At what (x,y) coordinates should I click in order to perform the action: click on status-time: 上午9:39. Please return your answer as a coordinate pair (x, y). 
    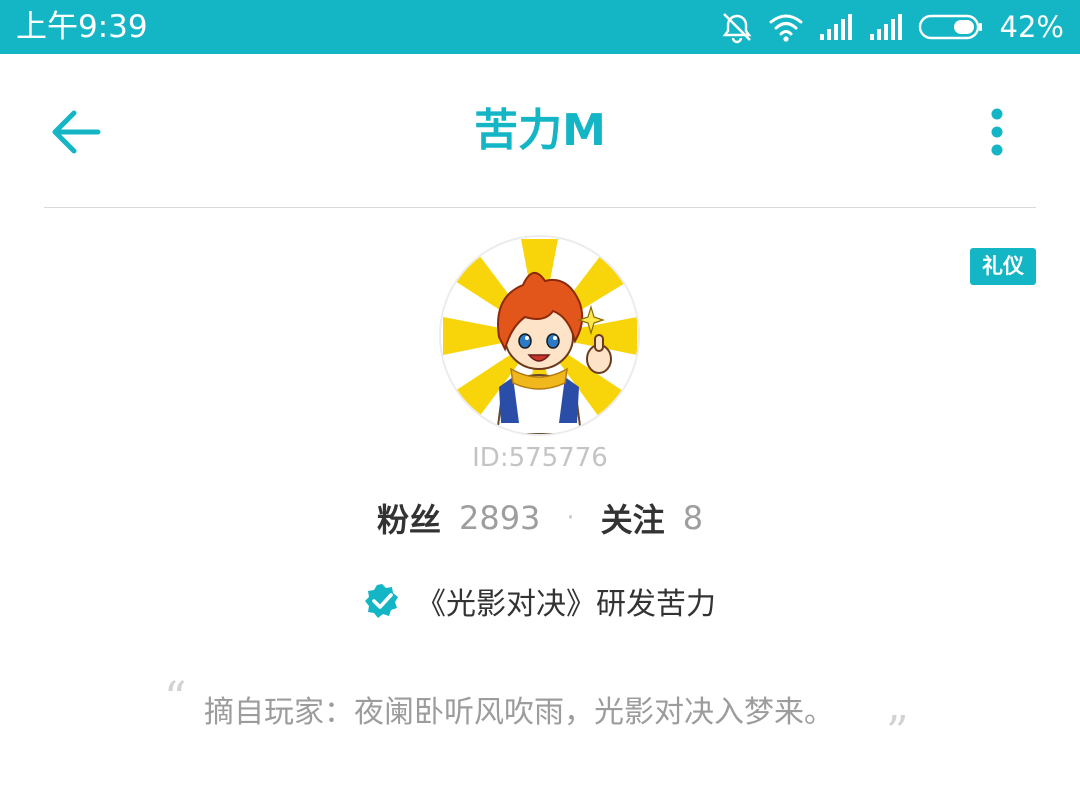
    Looking at the image, I should click on (82, 27).